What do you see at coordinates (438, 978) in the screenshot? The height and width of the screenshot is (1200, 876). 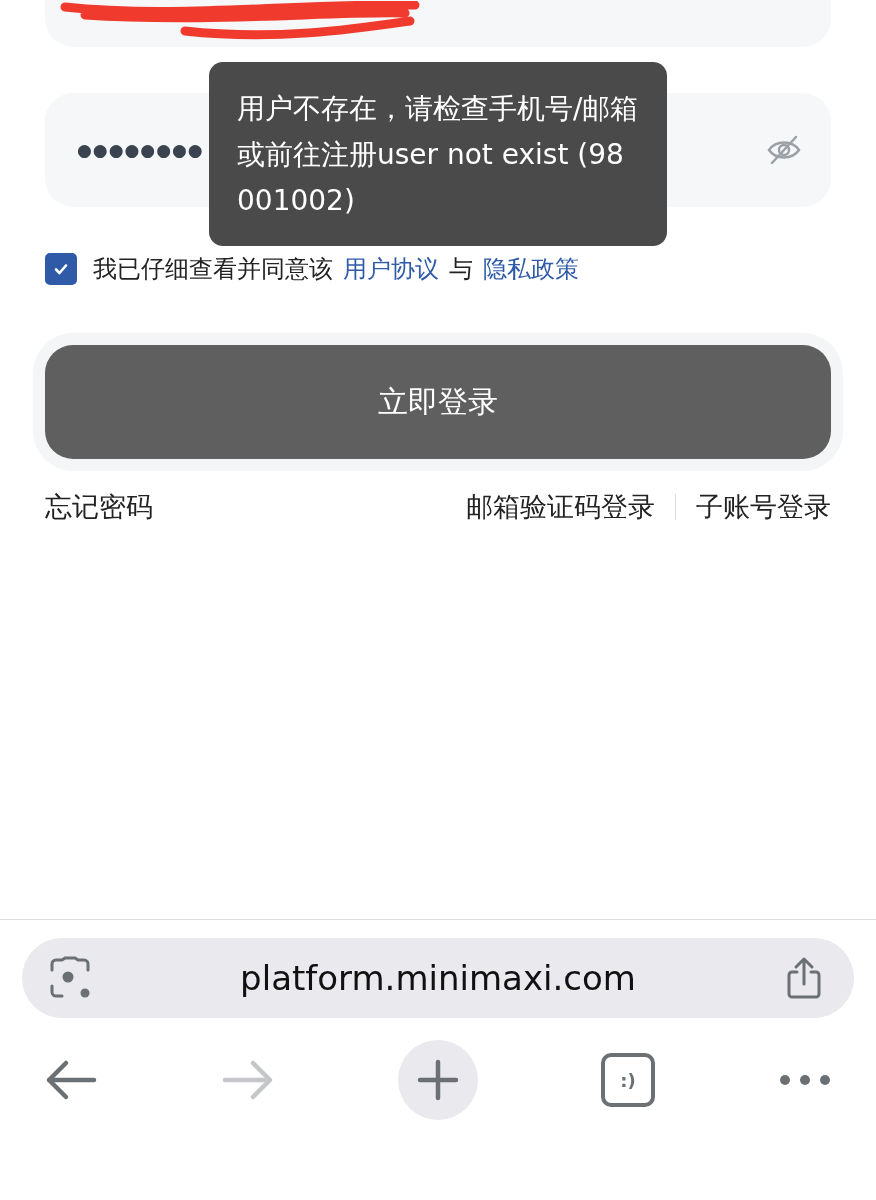 I see `url-text: platform.minimaxi.com` at bounding box center [438, 978].